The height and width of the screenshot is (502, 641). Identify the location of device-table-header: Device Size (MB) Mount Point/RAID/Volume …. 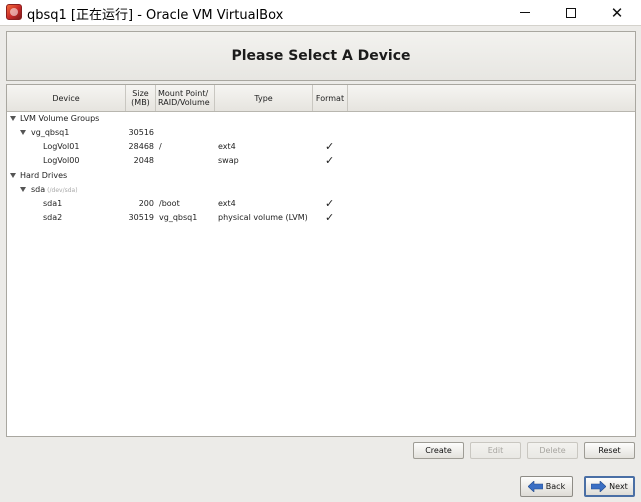
(321, 98).